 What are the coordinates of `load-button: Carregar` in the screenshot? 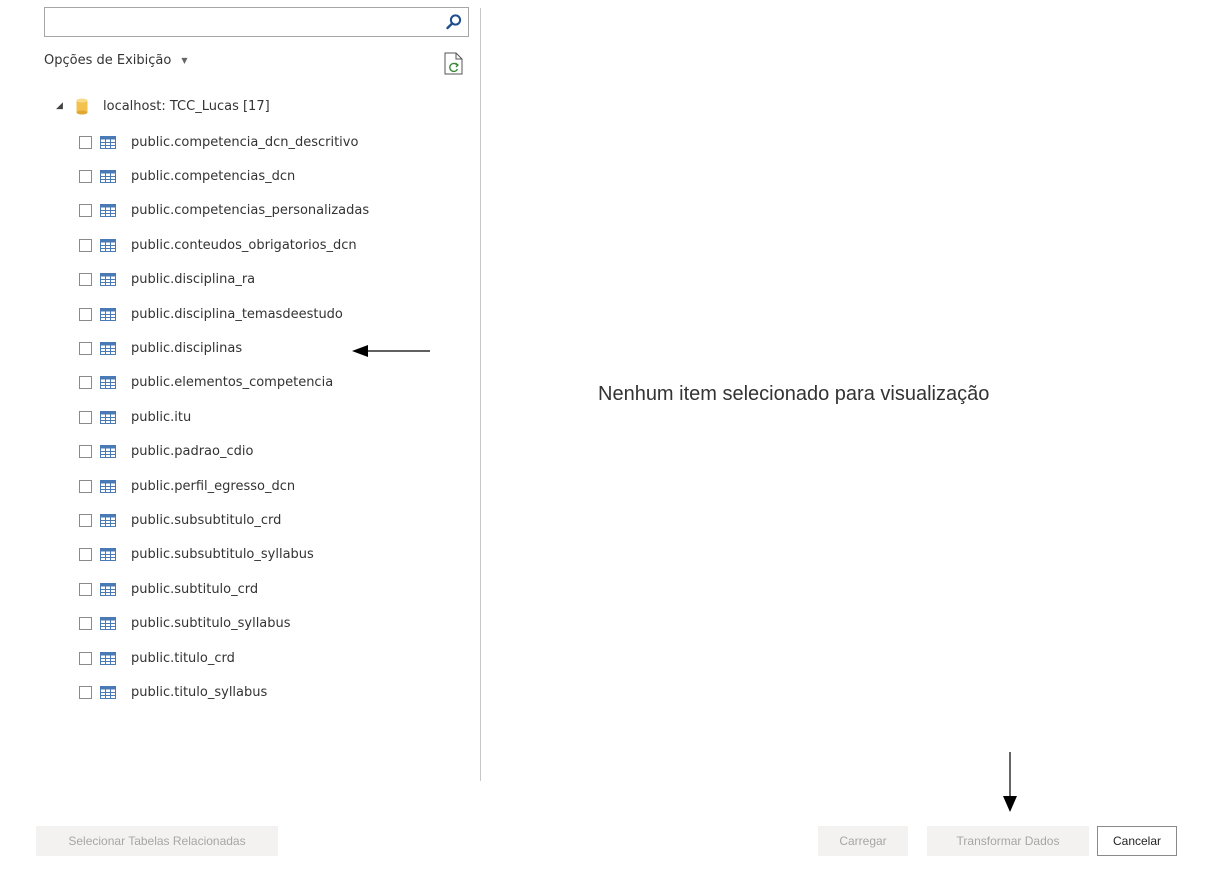 It's located at (863, 841).